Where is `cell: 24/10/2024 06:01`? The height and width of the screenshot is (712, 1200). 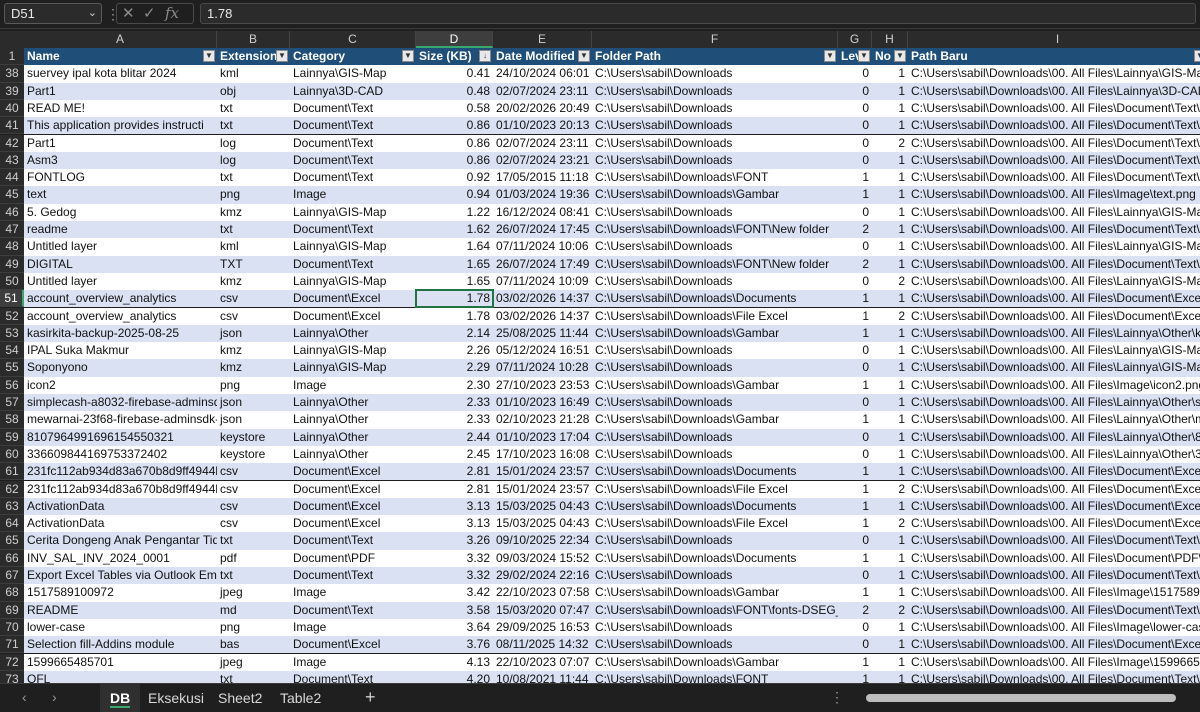 cell: 24/10/2024 06:01 is located at coordinates (542, 74).